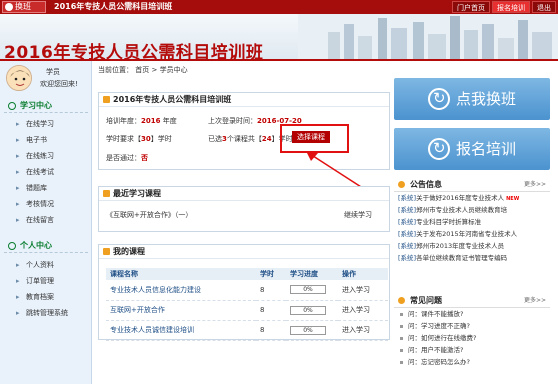  Describe the element at coordinates (59, 84) in the screenshot. I see `user-welcome: 欢迎您回来!` at that location.